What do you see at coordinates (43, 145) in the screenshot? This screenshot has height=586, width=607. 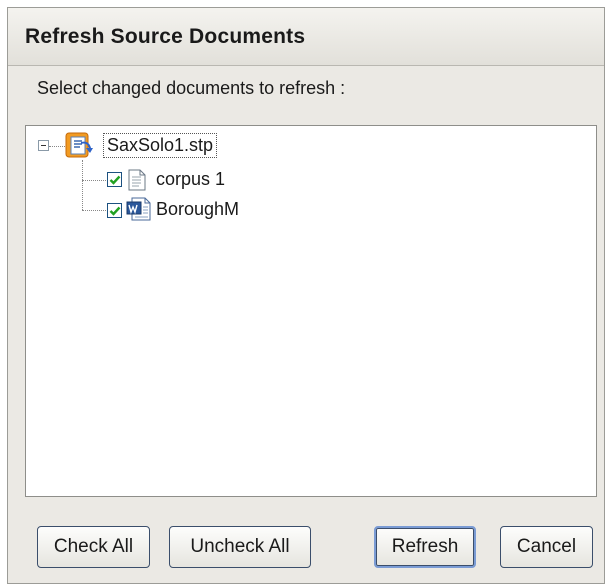 I see `collapse-toggle-icon` at bounding box center [43, 145].